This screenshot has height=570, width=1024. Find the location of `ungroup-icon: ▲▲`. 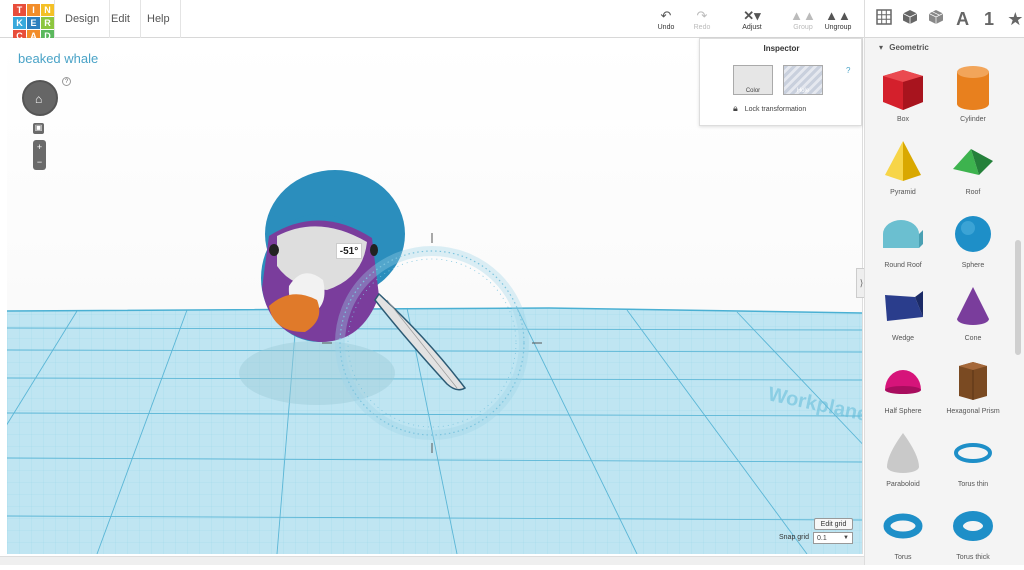

ungroup-icon: ▲▲ is located at coordinates (838, 15).